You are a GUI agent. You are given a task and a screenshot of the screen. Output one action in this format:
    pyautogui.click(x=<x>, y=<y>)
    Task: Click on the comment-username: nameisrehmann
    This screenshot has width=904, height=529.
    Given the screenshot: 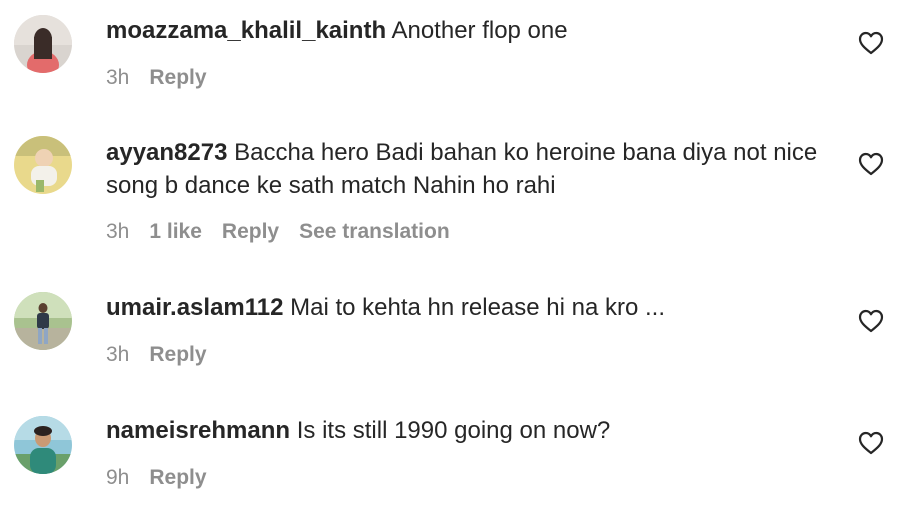 What is the action you would take?
    pyautogui.click(x=198, y=430)
    